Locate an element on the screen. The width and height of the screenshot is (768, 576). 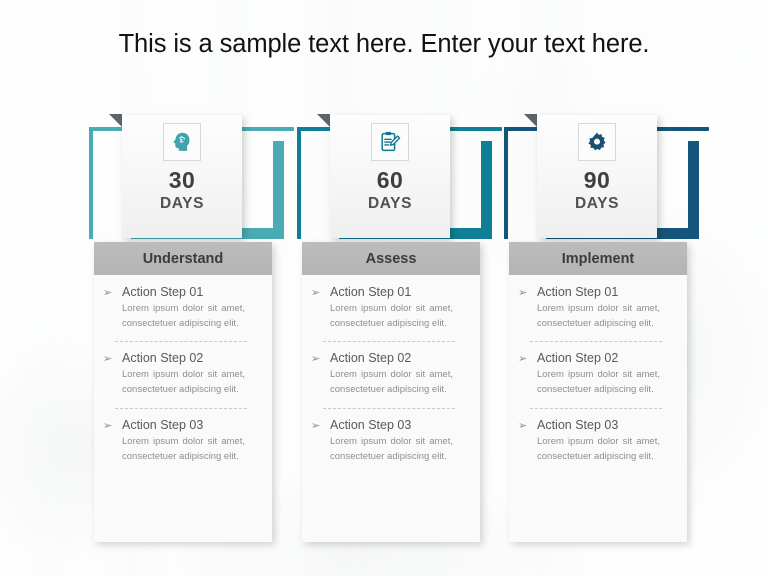
clipboard-pencil-icon is located at coordinates (390, 142).